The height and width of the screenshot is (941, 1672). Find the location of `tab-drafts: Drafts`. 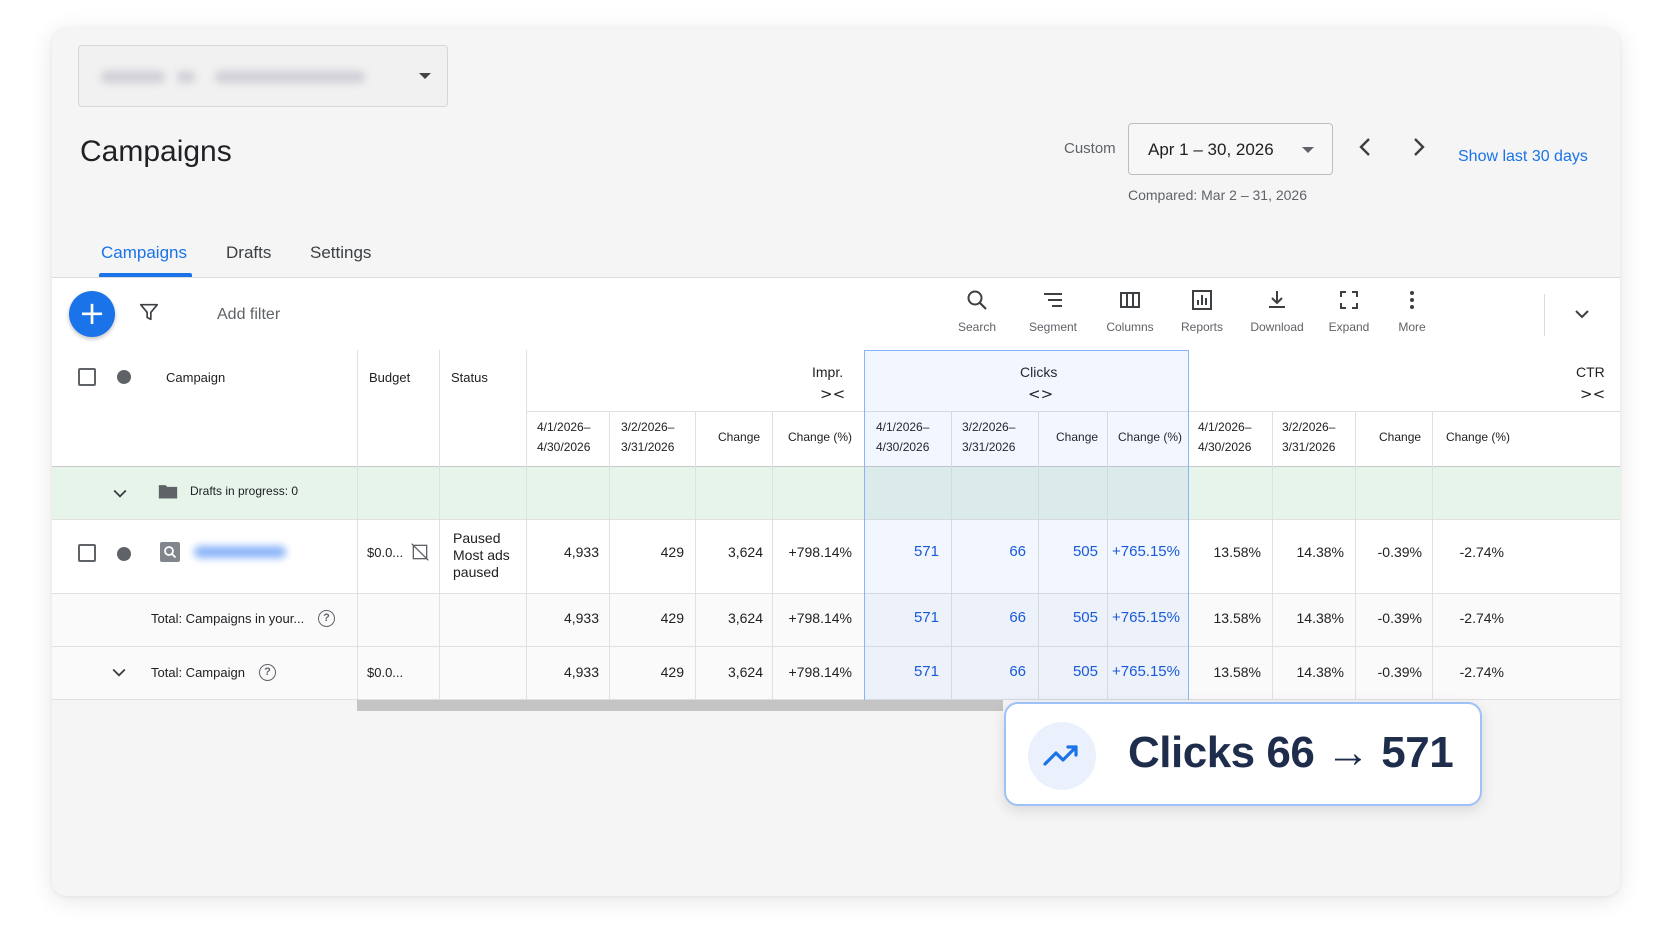

tab-drafts: Drafts is located at coordinates (248, 253).